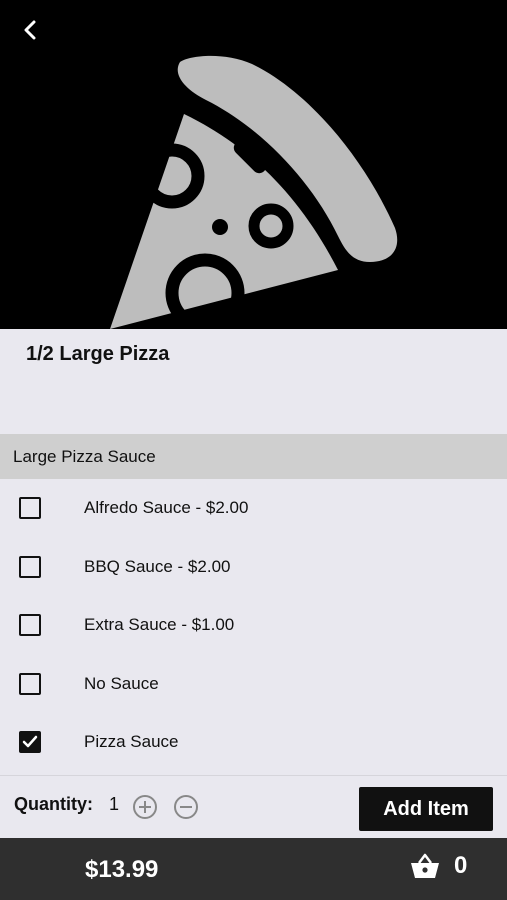  I want to click on cart-button: 0, so click(438, 866).